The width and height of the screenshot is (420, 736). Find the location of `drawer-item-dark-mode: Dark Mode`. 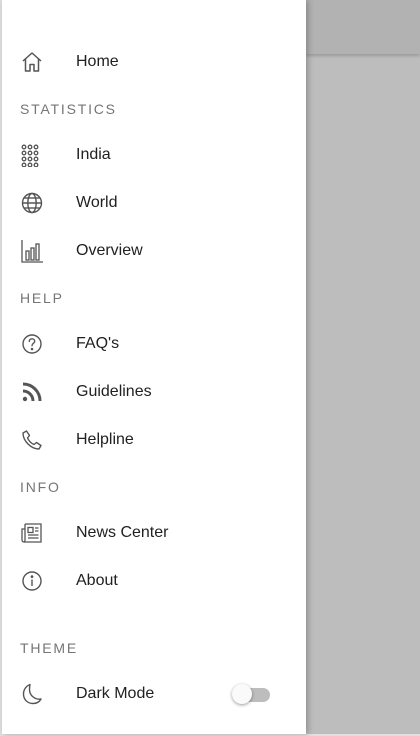

drawer-item-dark-mode: Dark Mode is located at coordinates (154, 694).